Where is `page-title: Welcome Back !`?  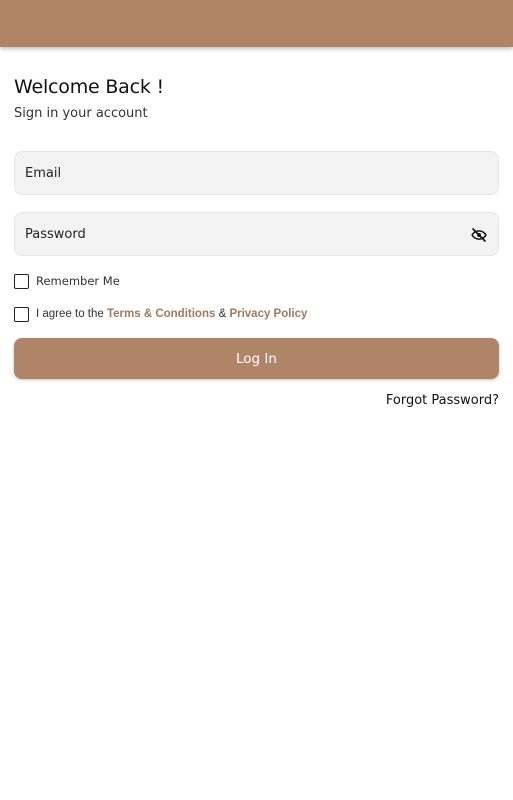
page-title: Welcome Back ! is located at coordinates (89, 87).